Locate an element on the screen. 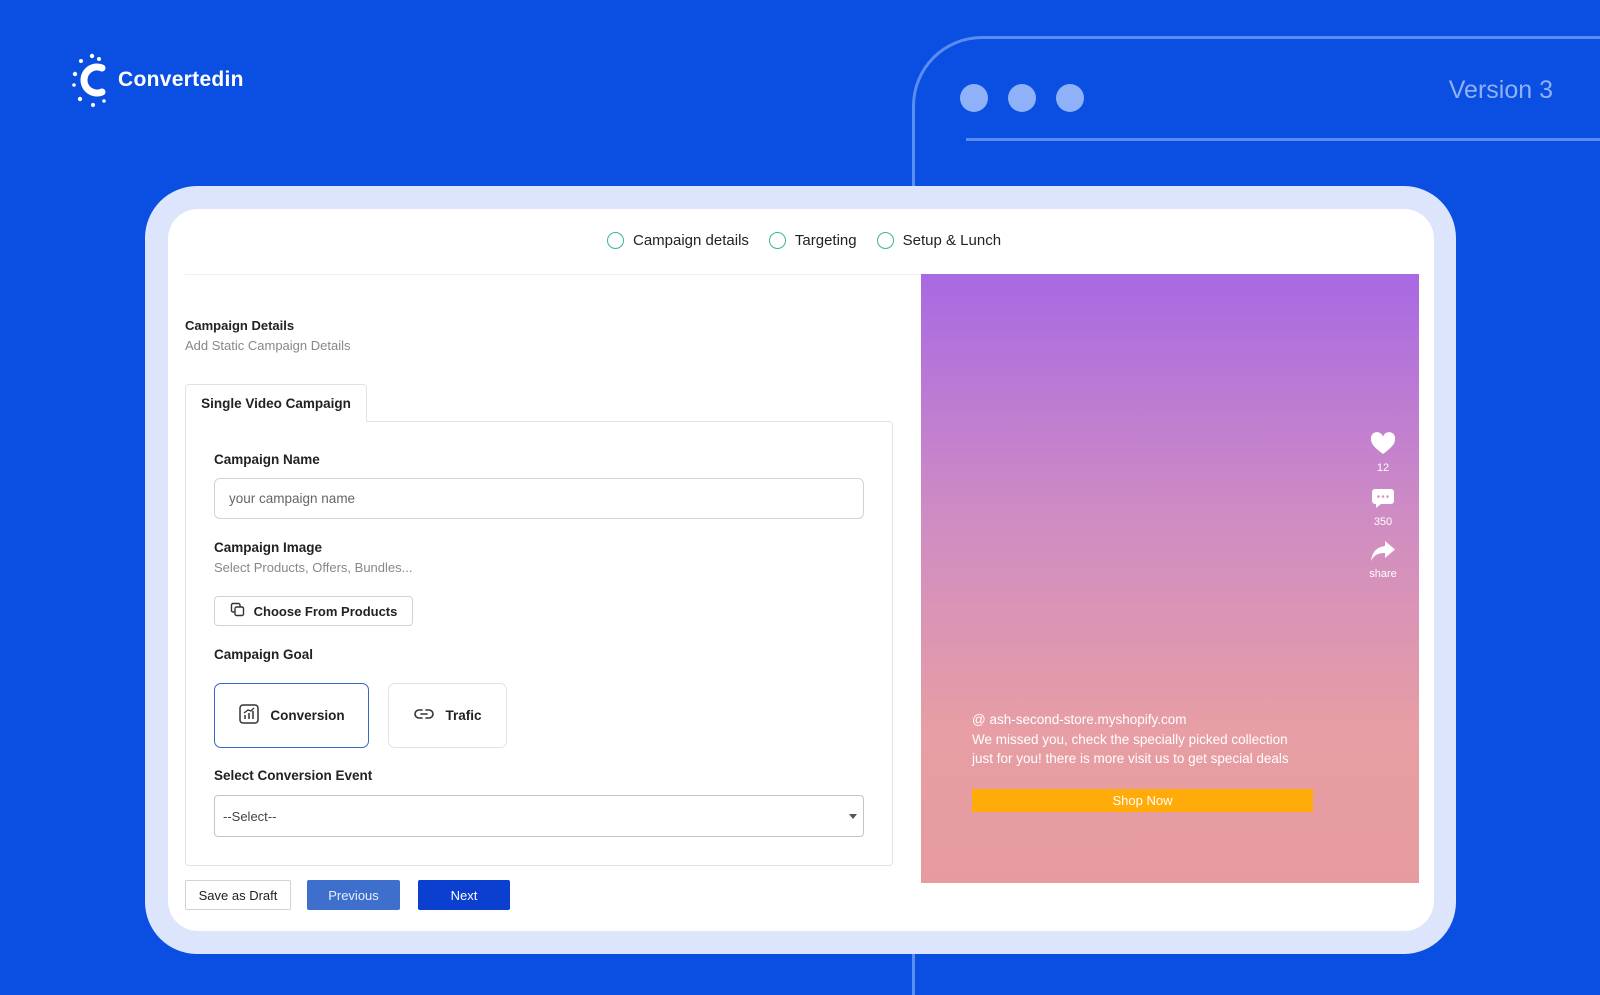  chart-icon is located at coordinates (249, 715).